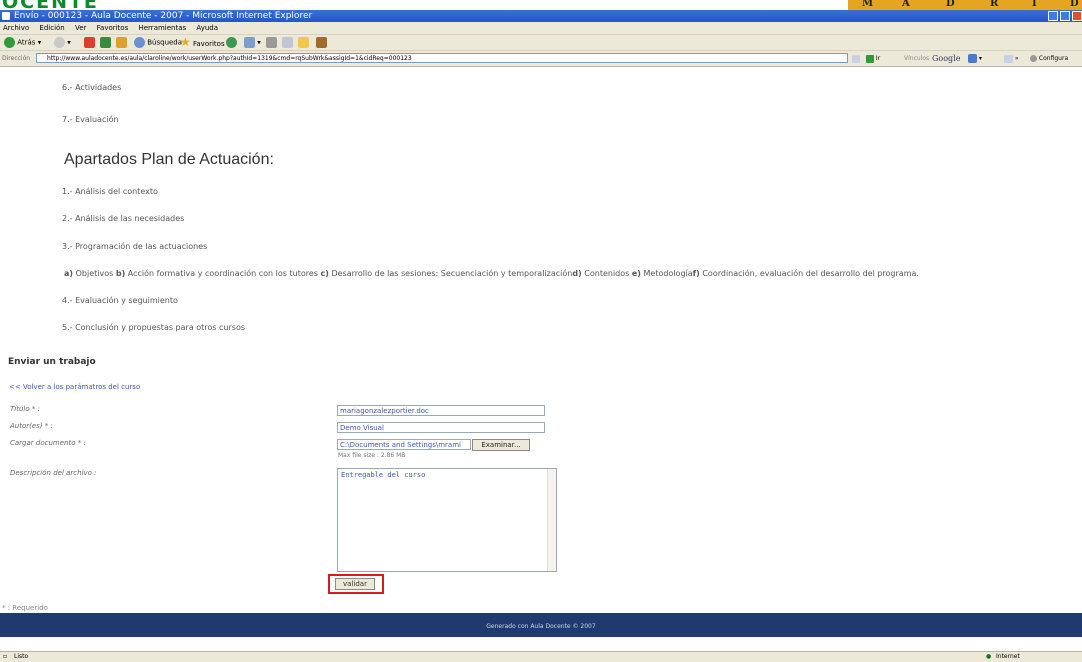 The height and width of the screenshot is (662, 1082). I want to click on brand-city-letter: R, so click(994, 4).